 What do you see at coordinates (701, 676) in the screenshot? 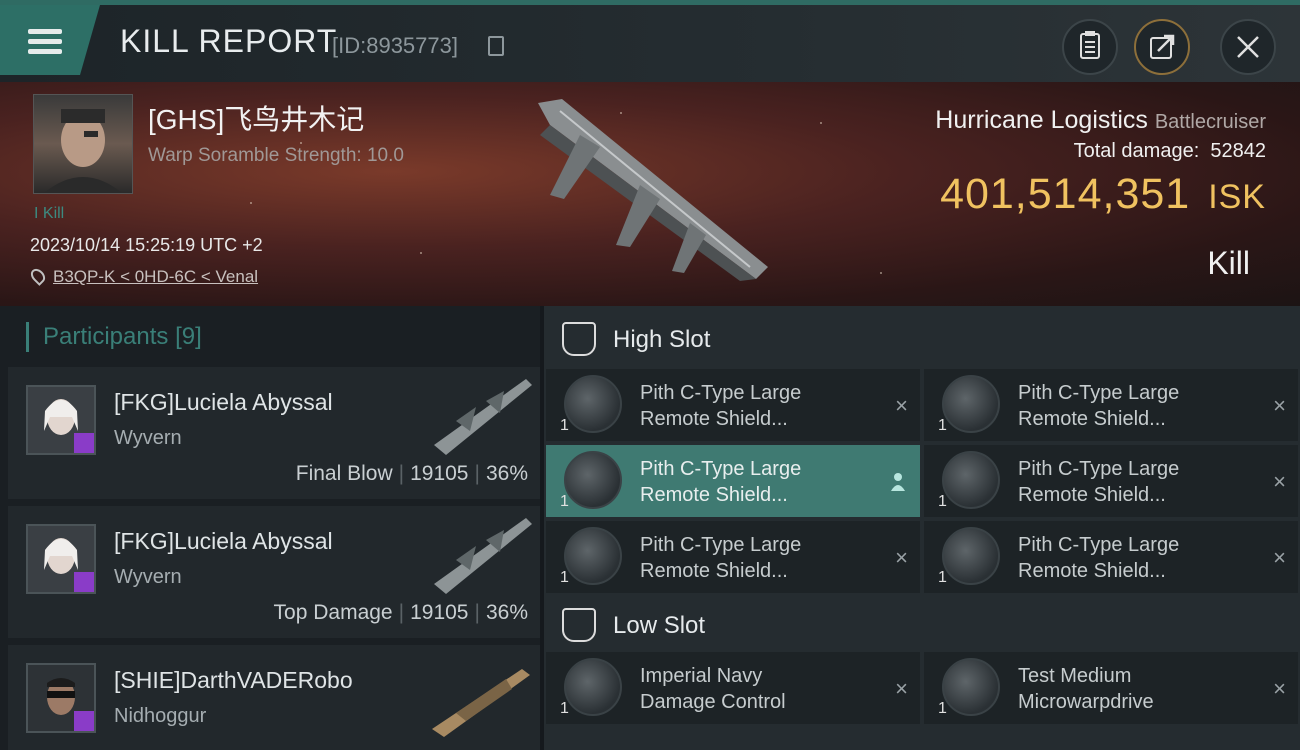
I see `module-name-line1: Imperial Navy` at bounding box center [701, 676].